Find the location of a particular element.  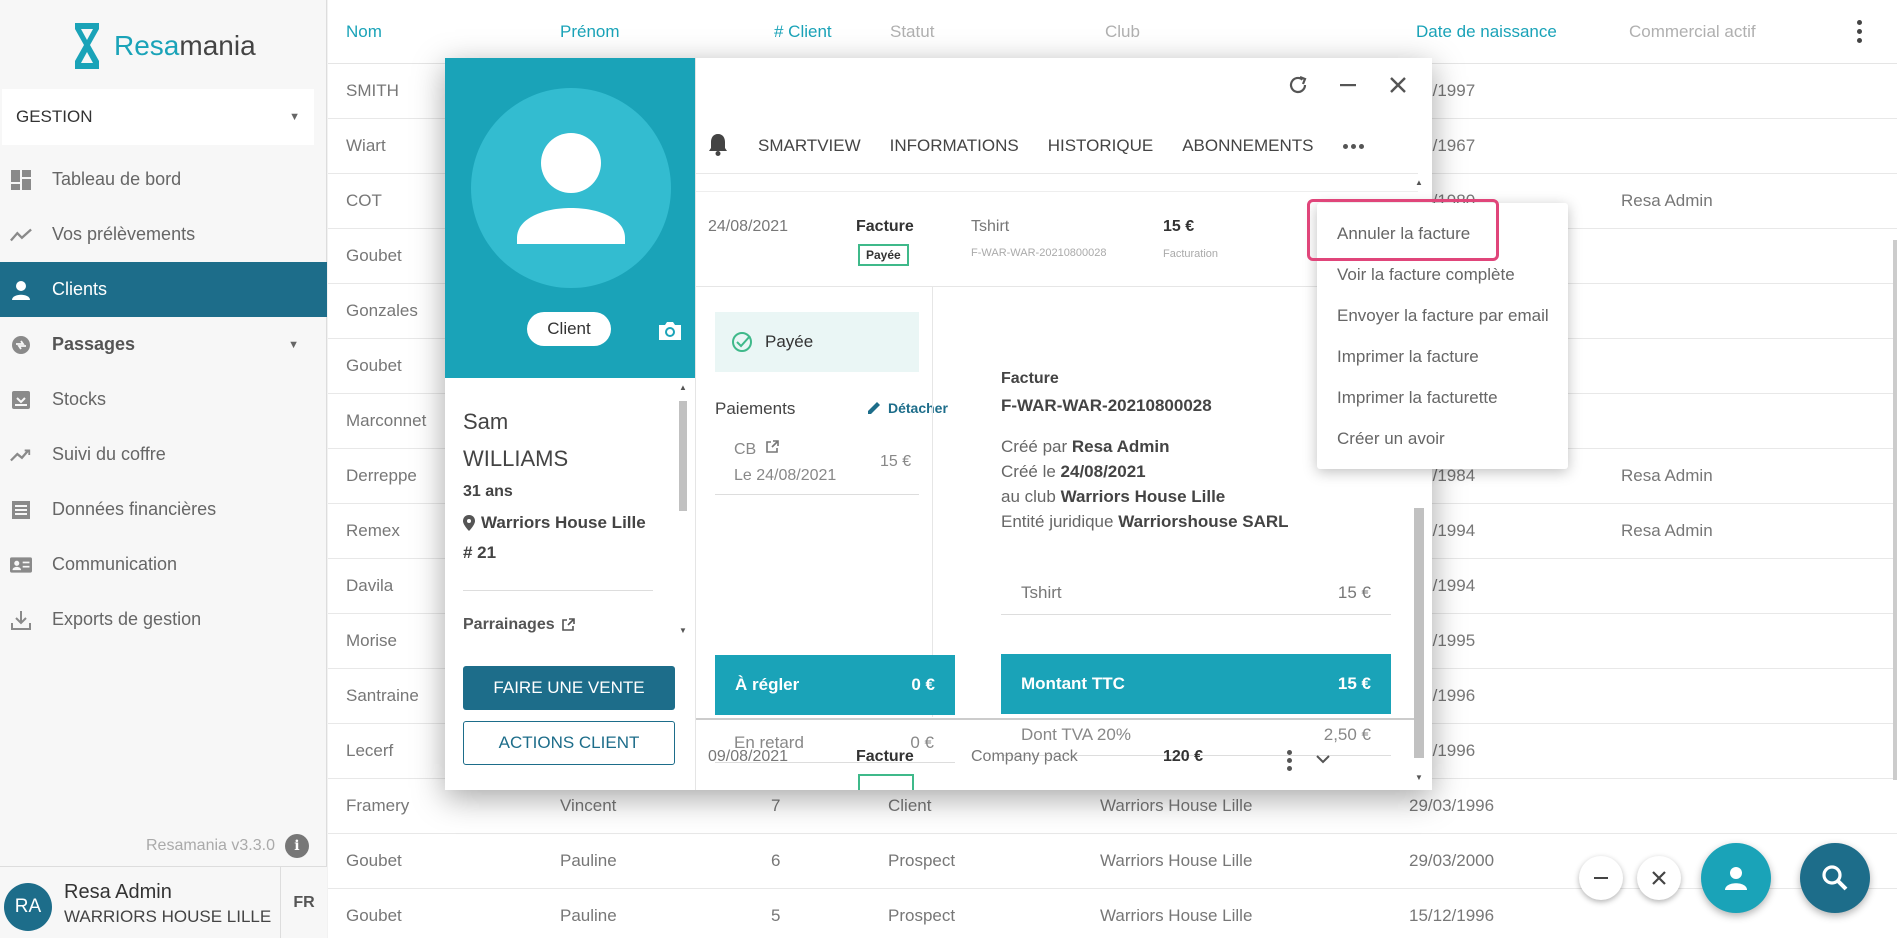

make-sale-button: FAIRE UNE VENTE is located at coordinates (569, 688).